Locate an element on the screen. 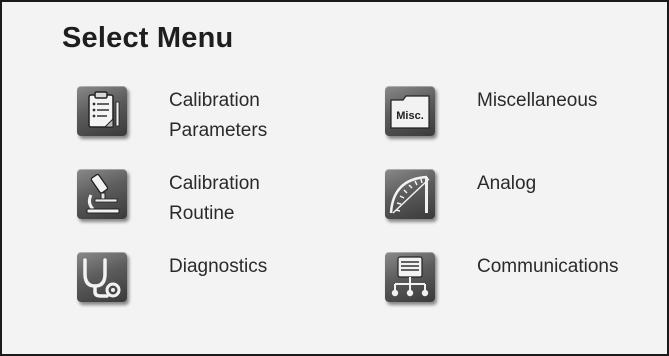  menu-item-label: Analog is located at coordinates (507, 183).